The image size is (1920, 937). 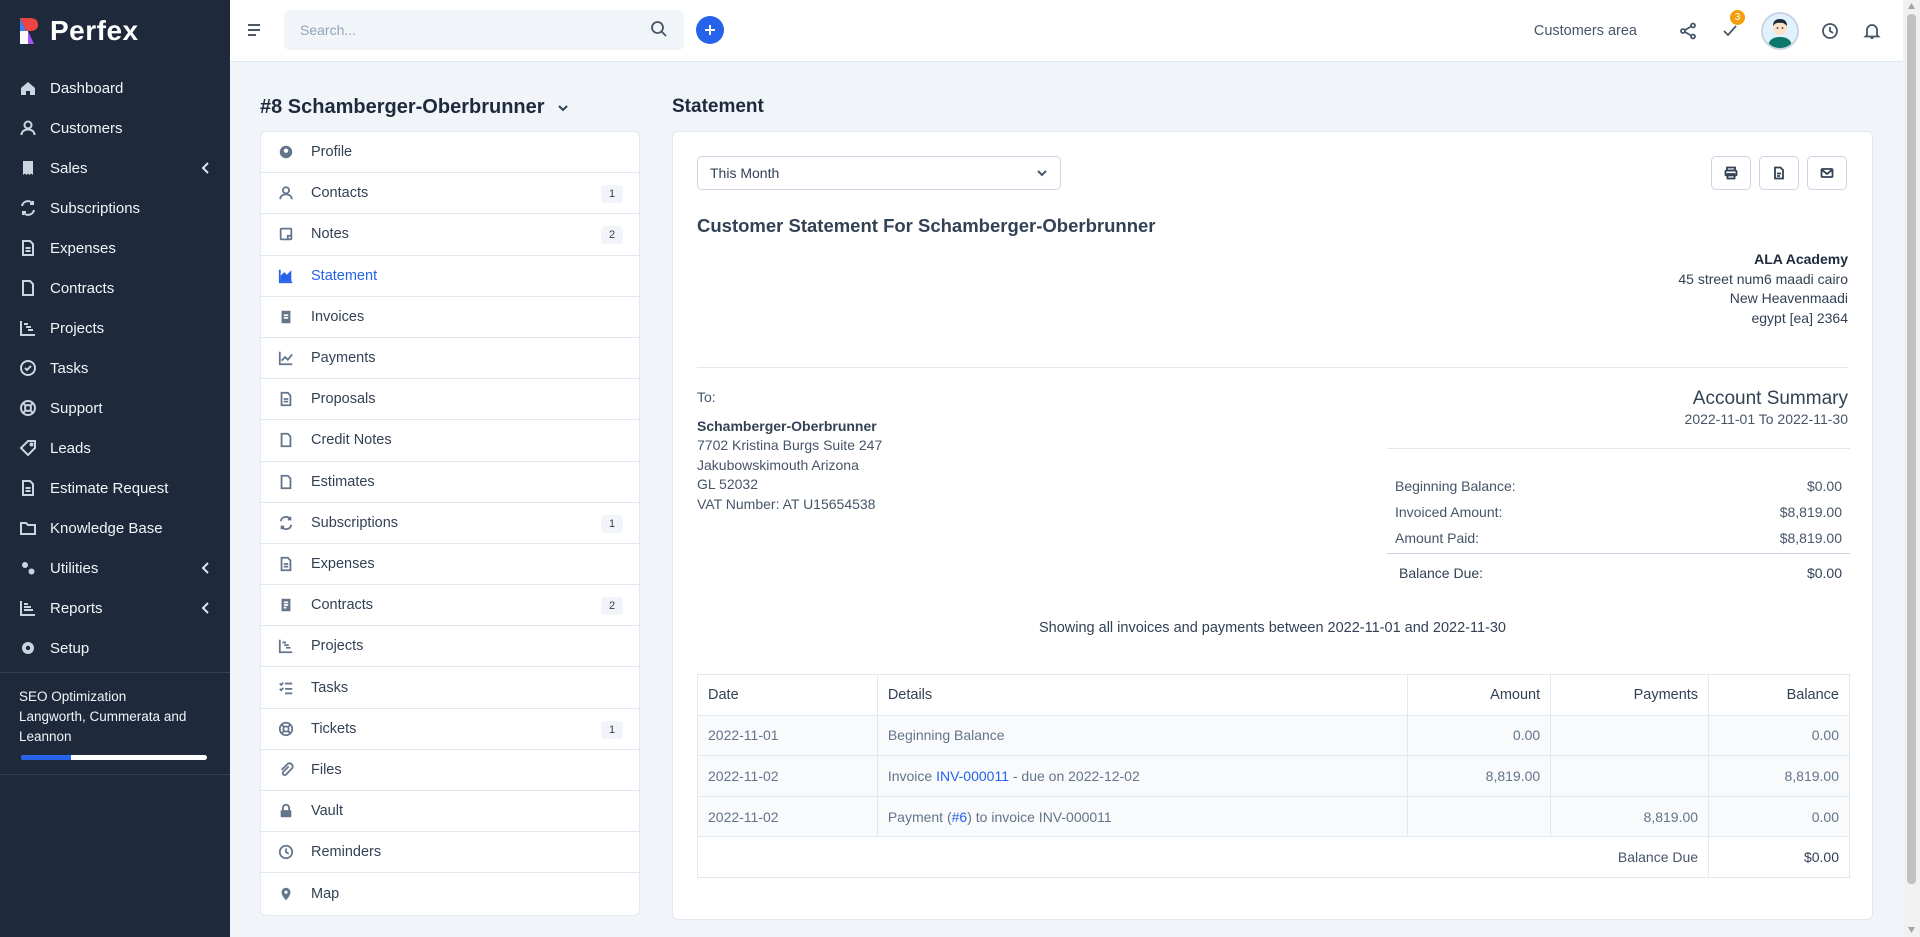 I want to click on details-text: - due on 2022-12-02, so click(x=1074, y=775).